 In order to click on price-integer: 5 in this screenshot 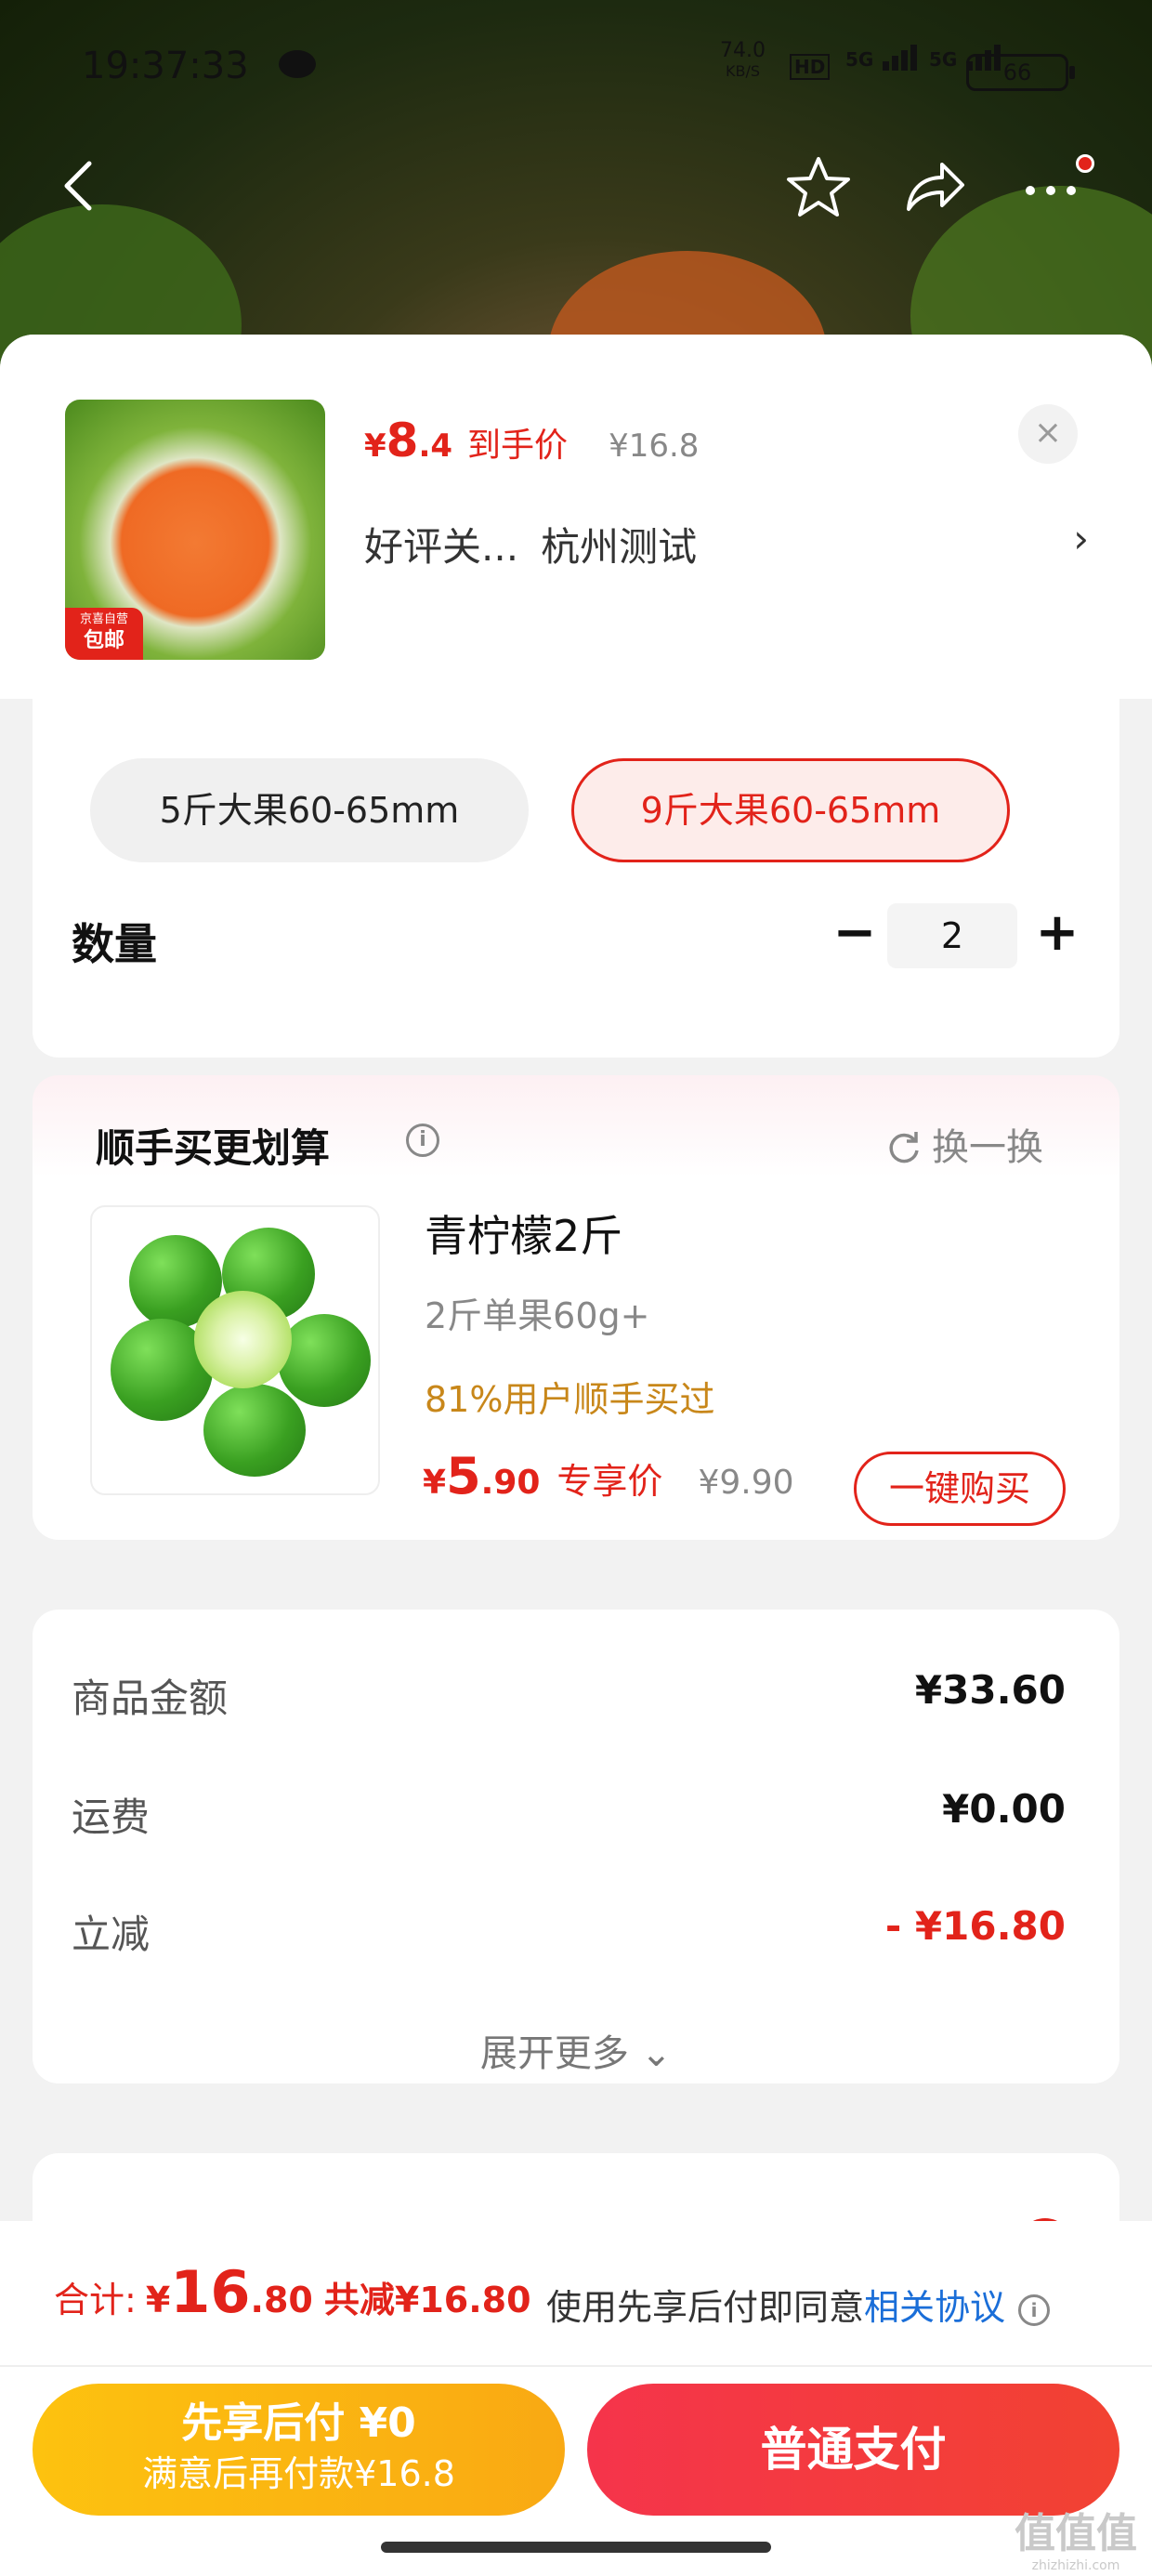, I will do `click(463, 1476)`.